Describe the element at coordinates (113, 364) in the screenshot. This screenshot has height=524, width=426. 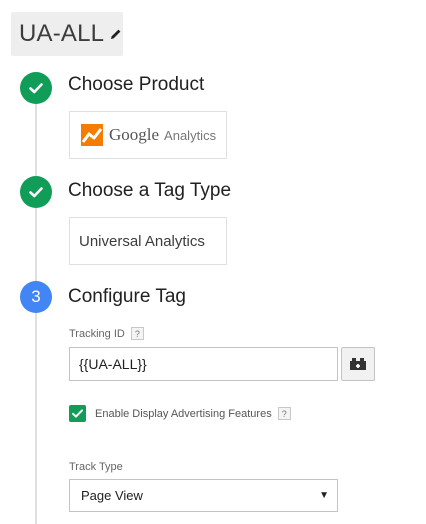
I see `tracking-id-value: {{UA-ALL}}` at that location.